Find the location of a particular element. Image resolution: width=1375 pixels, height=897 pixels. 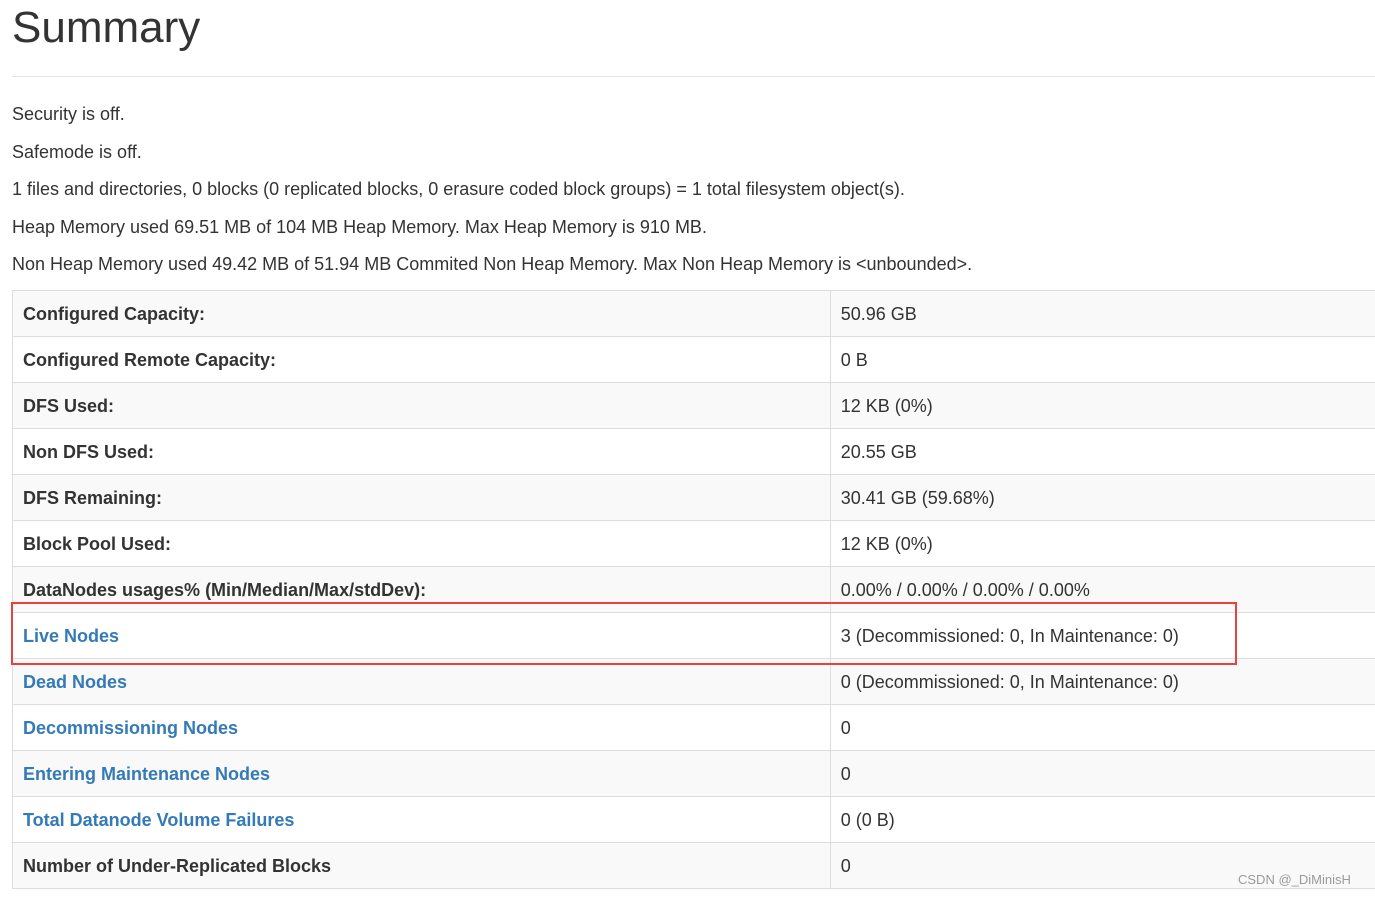

live-nodes-link: Live Nodes is located at coordinates (71, 636).